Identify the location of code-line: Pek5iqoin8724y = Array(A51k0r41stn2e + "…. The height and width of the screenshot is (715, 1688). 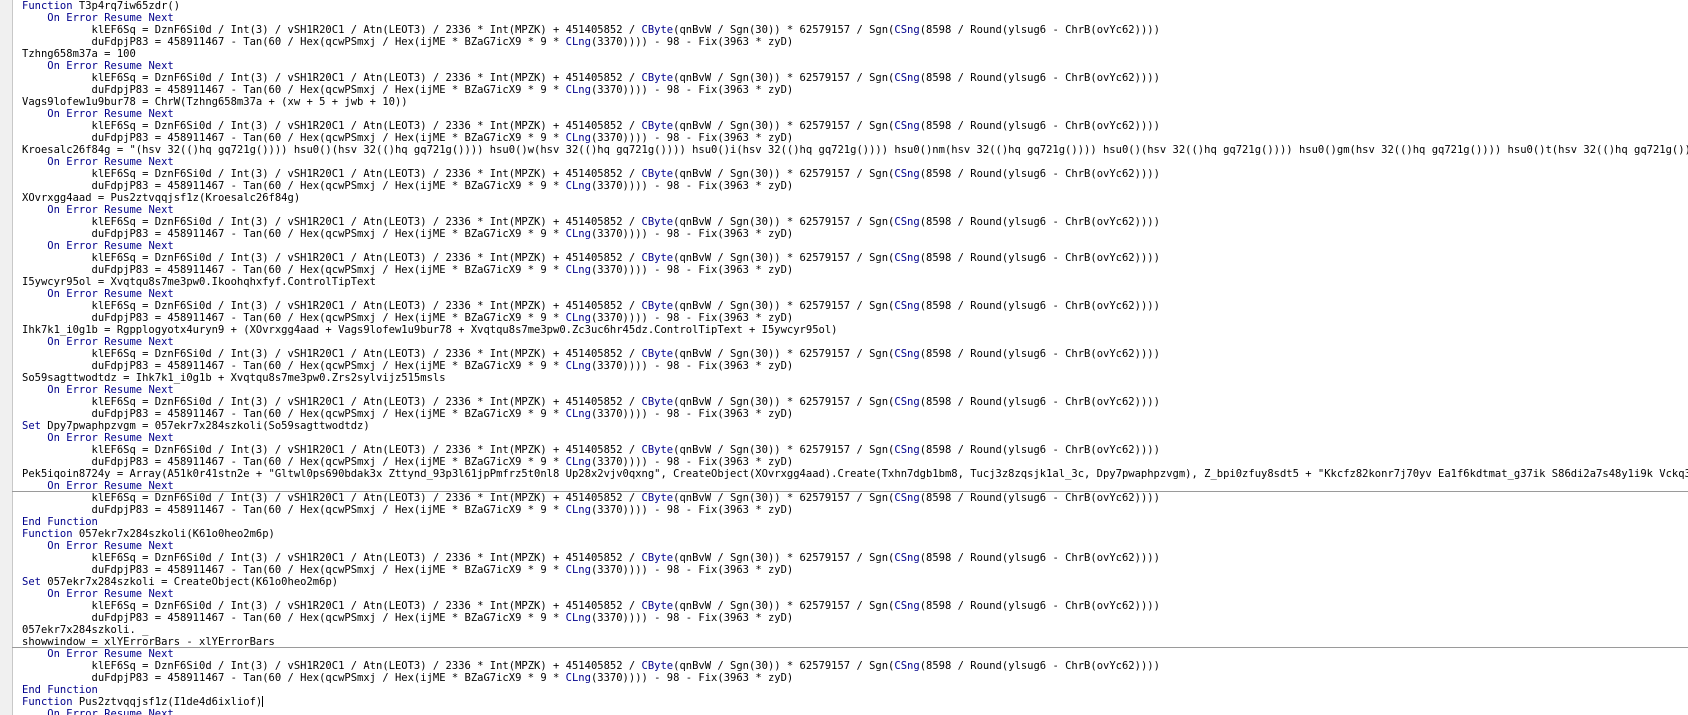
(855, 474).